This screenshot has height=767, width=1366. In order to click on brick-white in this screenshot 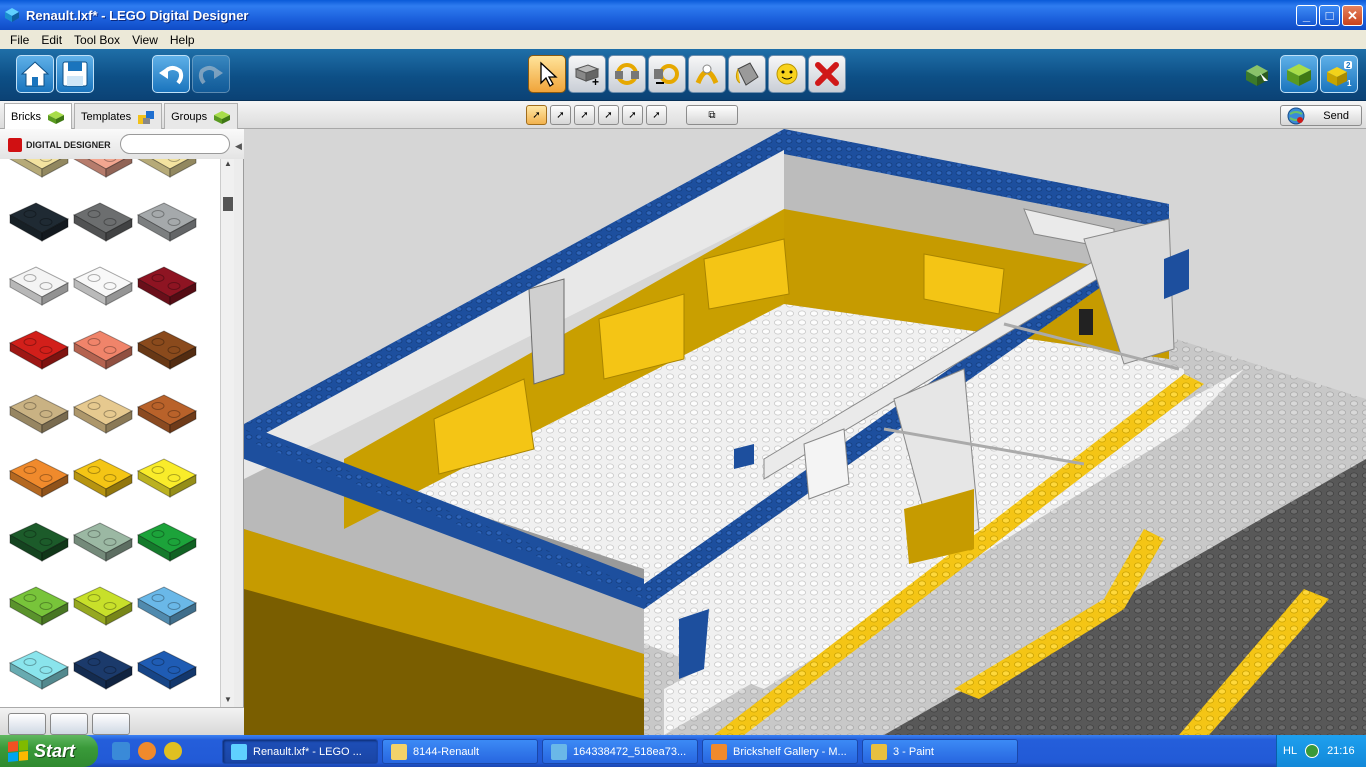, I will do `click(39, 284)`.